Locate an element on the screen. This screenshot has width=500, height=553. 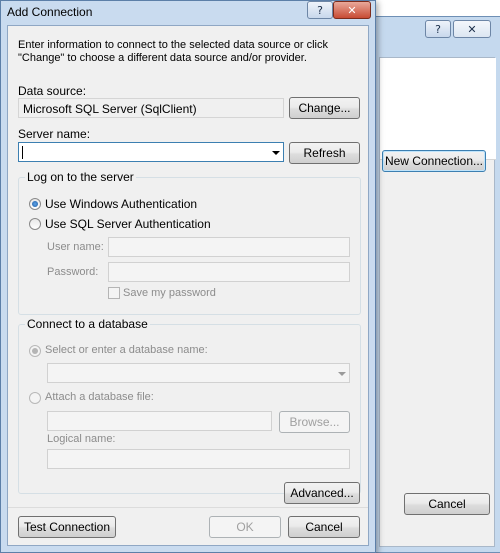
cancel-button: Cancel is located at coordinates (324, 527).